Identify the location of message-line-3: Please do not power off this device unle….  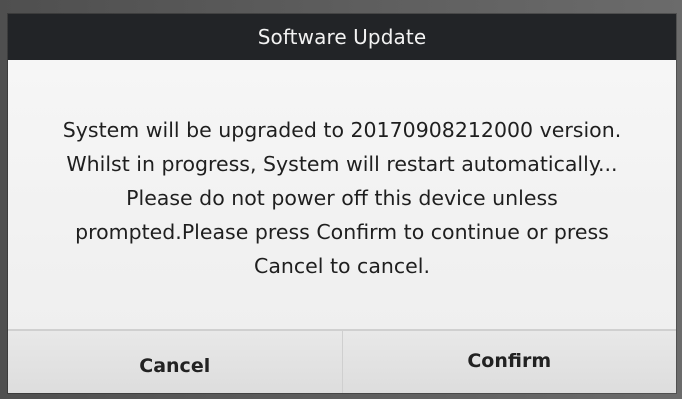
(342, 197).